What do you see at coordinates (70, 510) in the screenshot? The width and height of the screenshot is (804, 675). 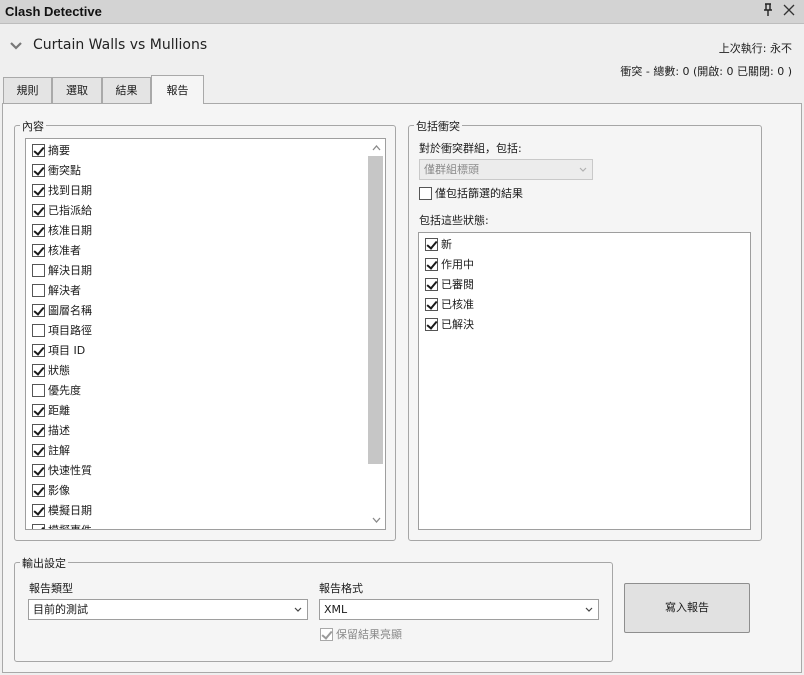 I see `contents-item-label: 模擬日期` at bounding box center [70, 510].